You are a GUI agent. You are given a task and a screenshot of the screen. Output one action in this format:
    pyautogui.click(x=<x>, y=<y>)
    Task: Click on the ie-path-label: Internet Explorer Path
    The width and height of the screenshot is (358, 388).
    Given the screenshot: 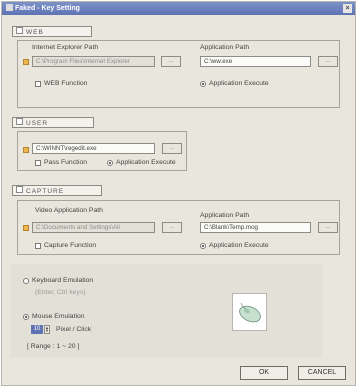 What is the action you would take?
    pyautogui.click(x=65, y=47)
    